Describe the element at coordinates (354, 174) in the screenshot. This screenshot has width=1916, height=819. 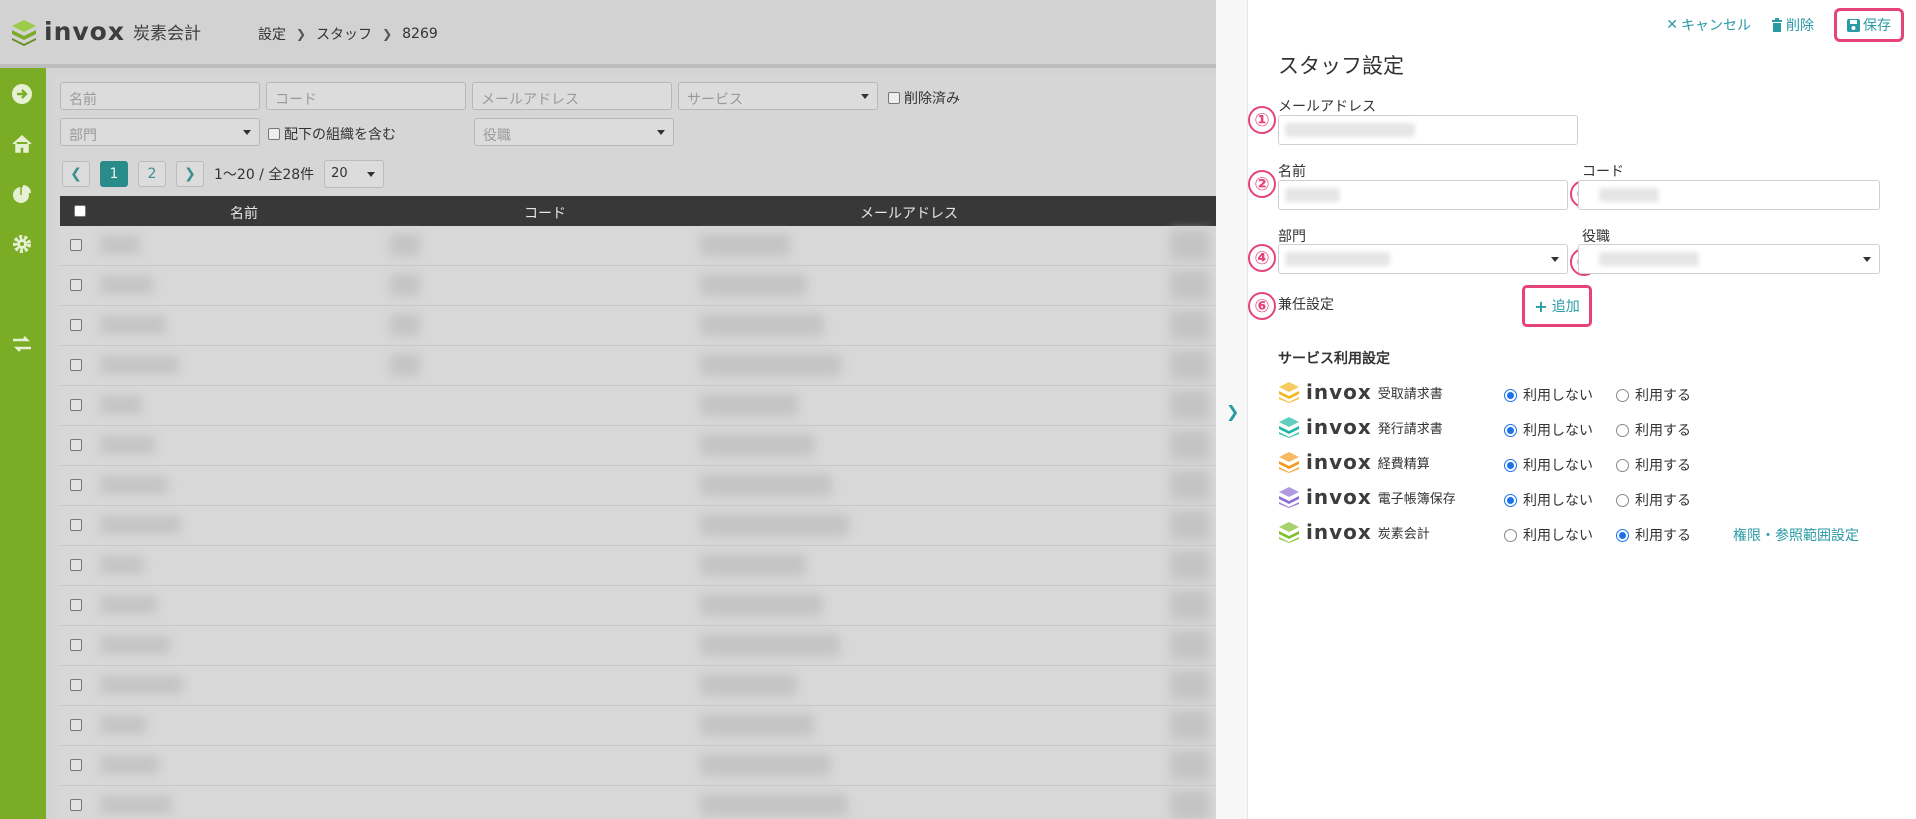
I see `page-size-select: 20` at that location.